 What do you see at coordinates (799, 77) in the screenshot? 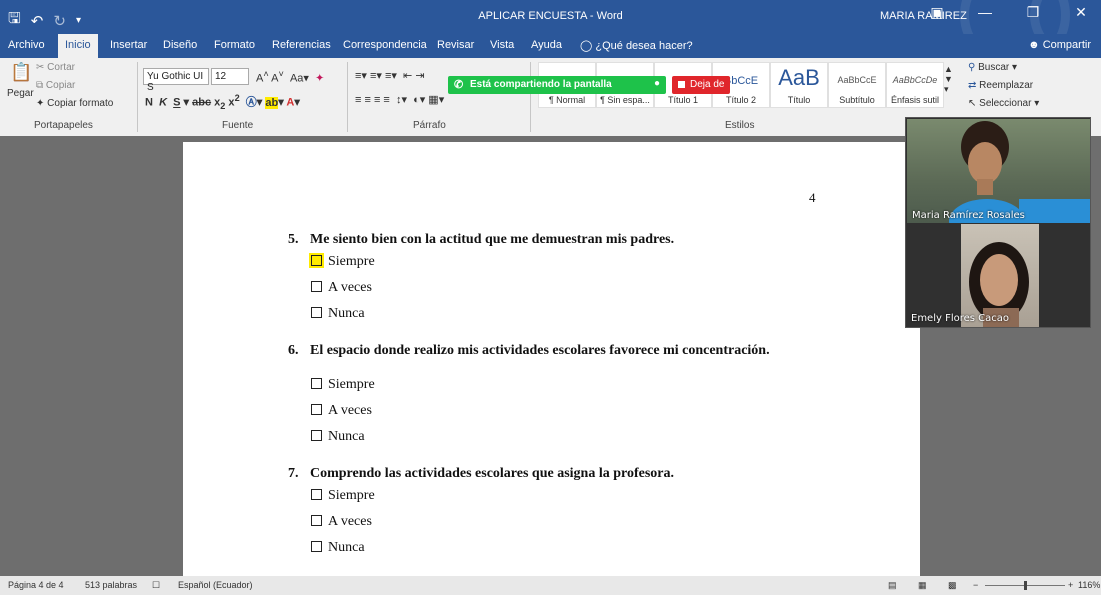
I see `style-sample: AaB` at bounding box center [799, 77].